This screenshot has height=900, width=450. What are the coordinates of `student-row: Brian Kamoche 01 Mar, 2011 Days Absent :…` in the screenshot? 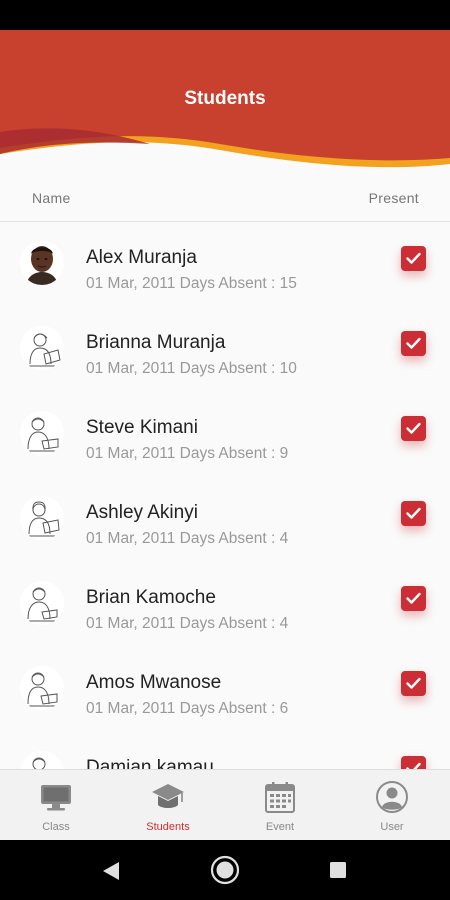 It's located at (225, 605).